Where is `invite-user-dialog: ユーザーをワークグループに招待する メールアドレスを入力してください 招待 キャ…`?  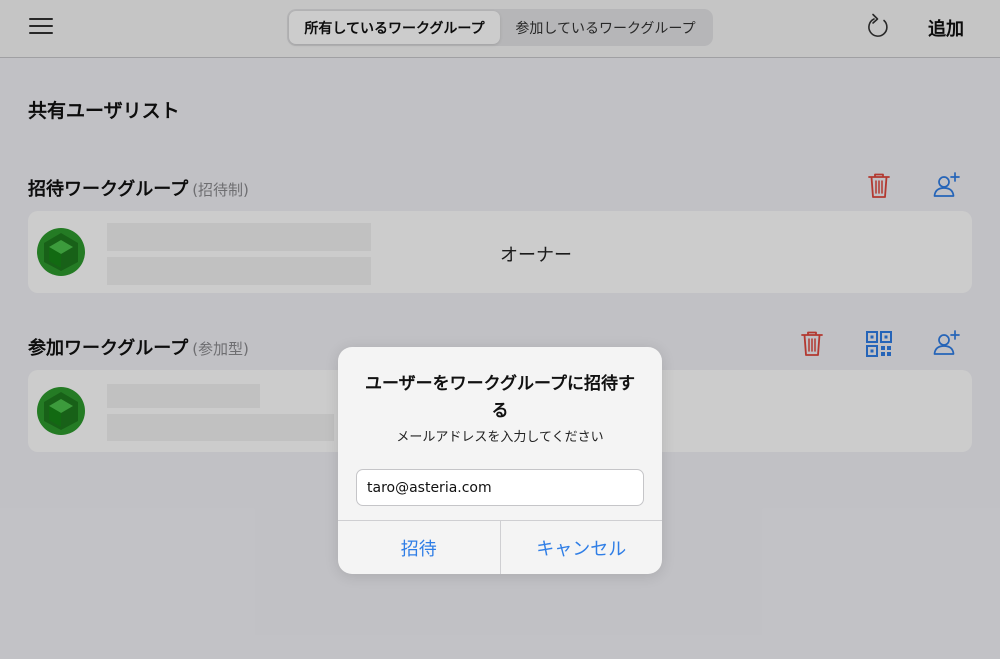
invite-user-dialog: ユーザーをワークグループに招待する メールアドレスを入力してください 招待 キャ… is located at coordinates (500, 460).